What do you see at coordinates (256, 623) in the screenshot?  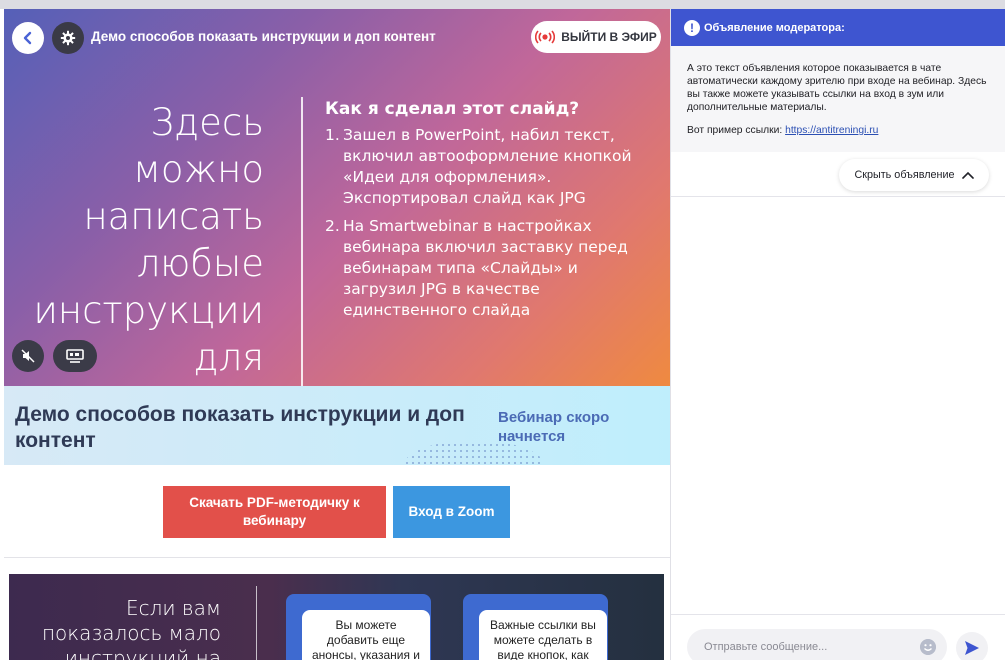 I see `additional-slide-divider` at bounding box center [256, 623].